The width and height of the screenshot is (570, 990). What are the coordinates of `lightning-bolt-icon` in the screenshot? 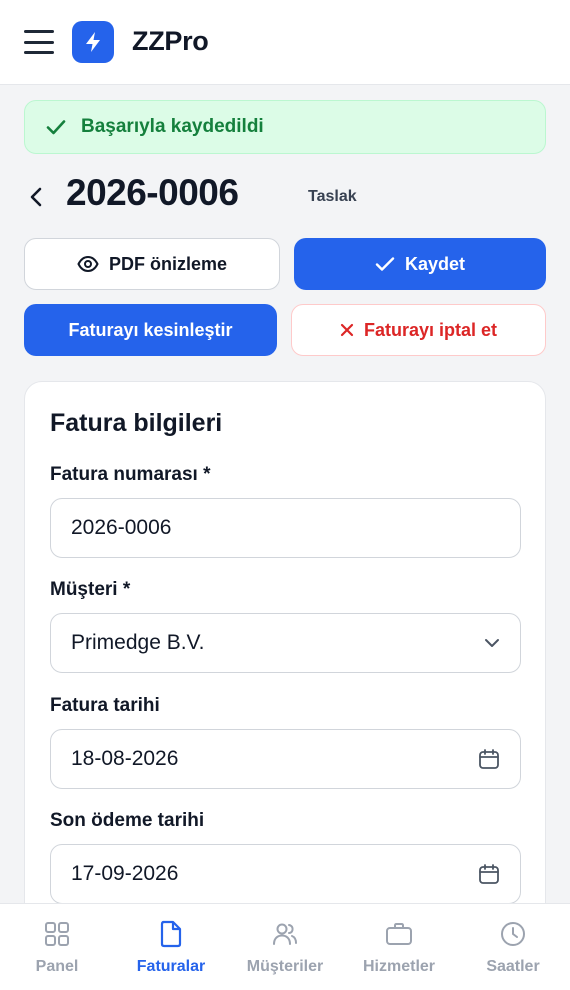 It's located at (93, 42).